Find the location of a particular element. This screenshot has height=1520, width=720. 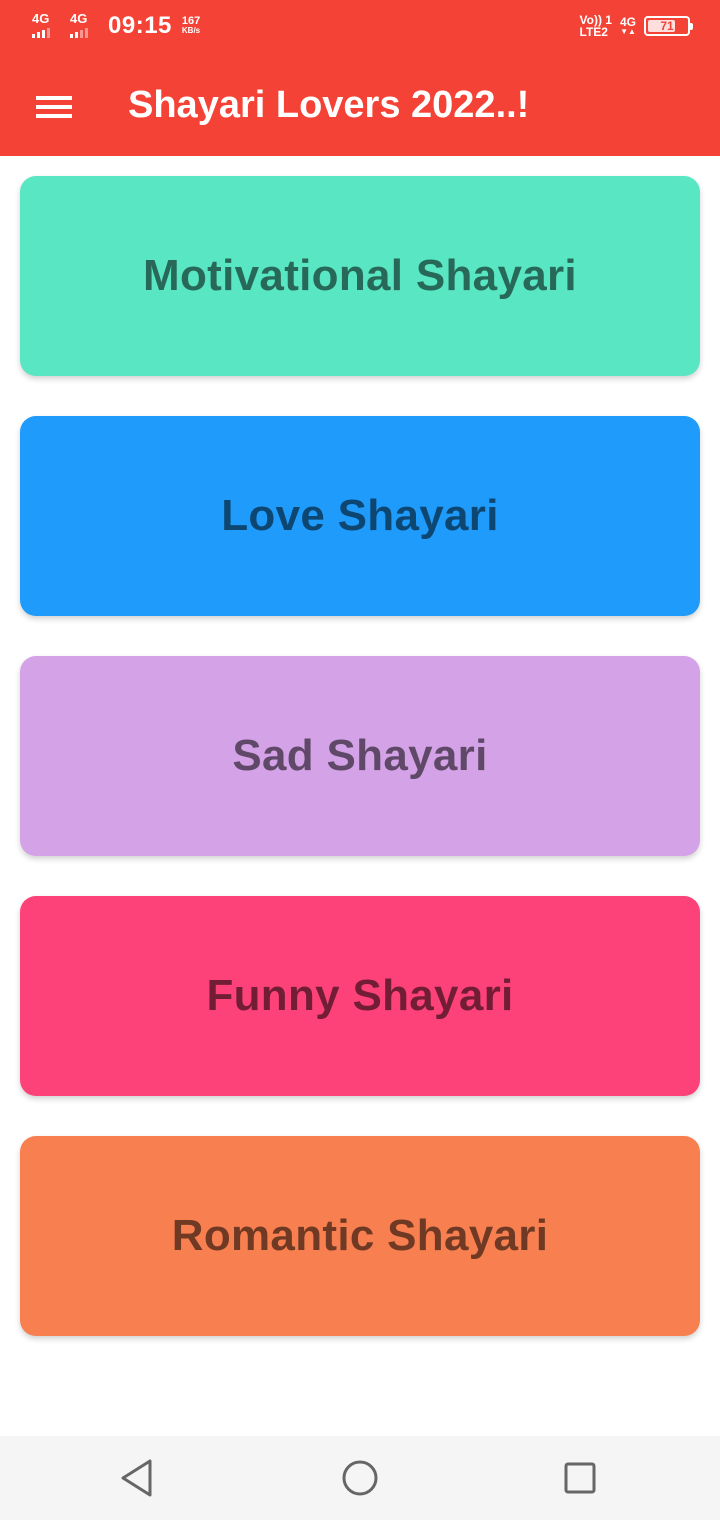

sim1-signal-icon: 4G is located at coordinates (44, 26).